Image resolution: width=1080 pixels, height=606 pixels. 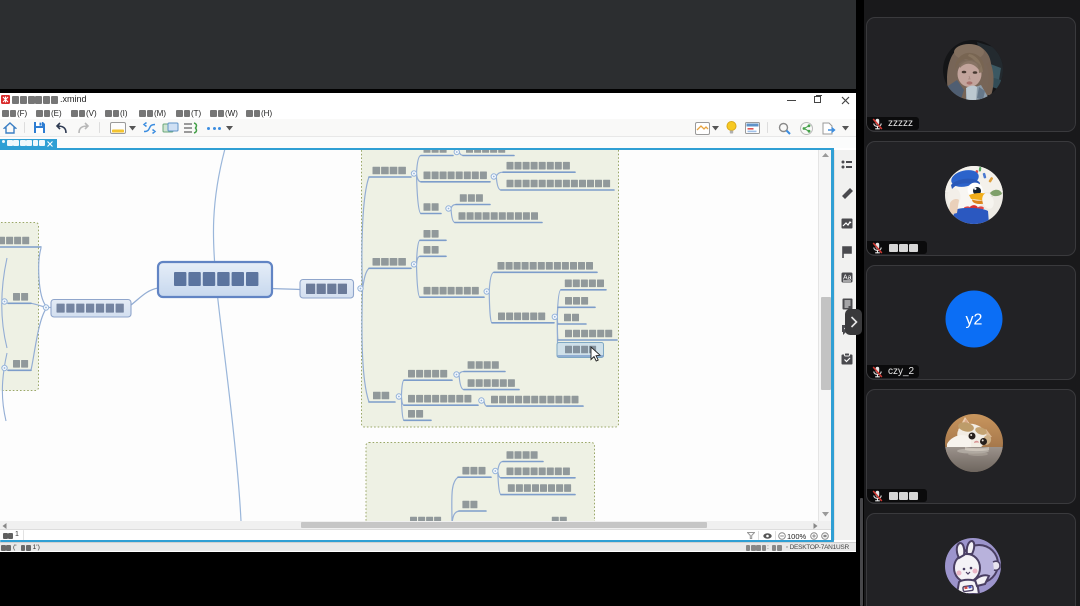 What do you see at coordinates (847, 278) in the screenshot?
I see `svg-text: Aa` at bounding box center [847, 278].